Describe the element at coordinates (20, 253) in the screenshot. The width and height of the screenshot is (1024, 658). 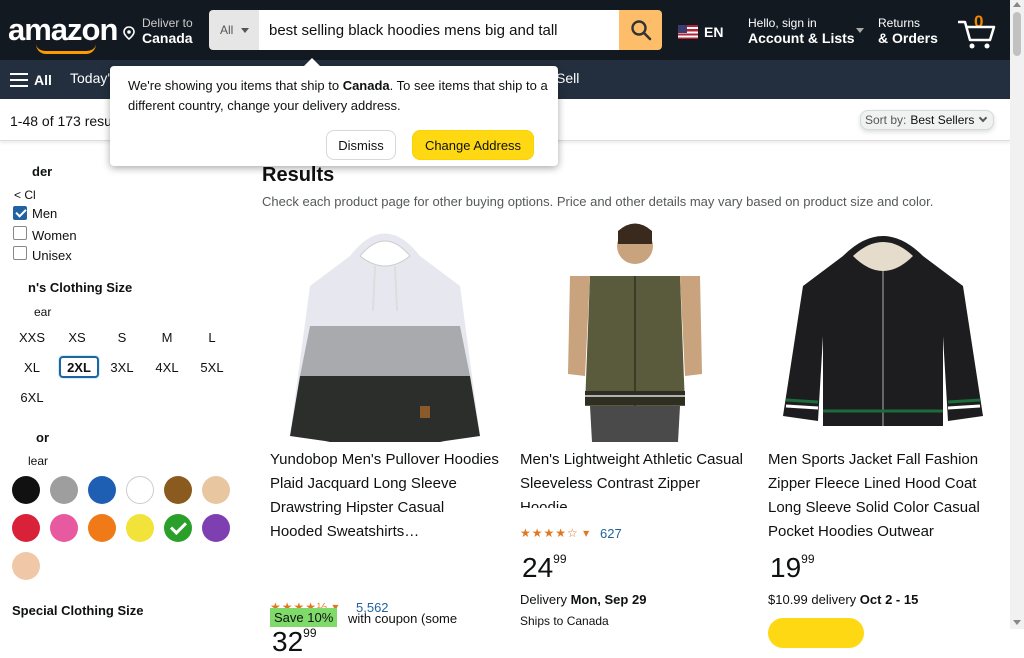
I see `gender-unisex-checkbox` at that location.